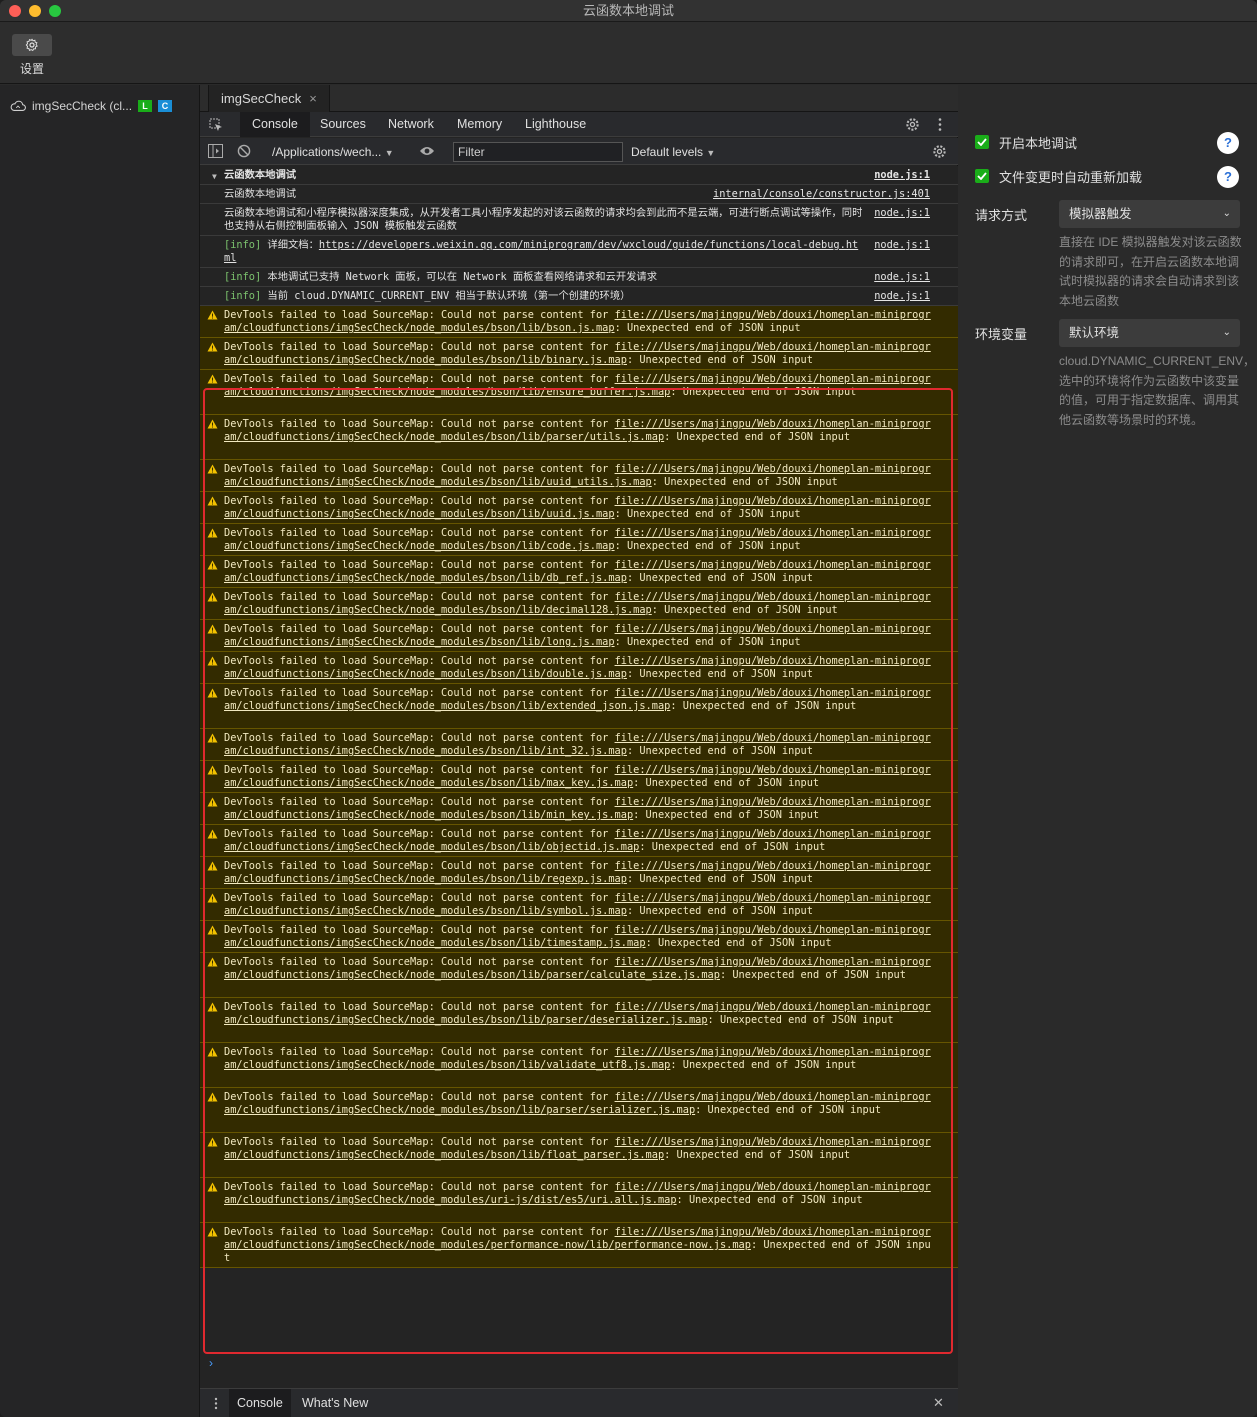 This screenshot has height=1417, width=1257. I want to click on drawer-menu-icon, so click(216, 1403).